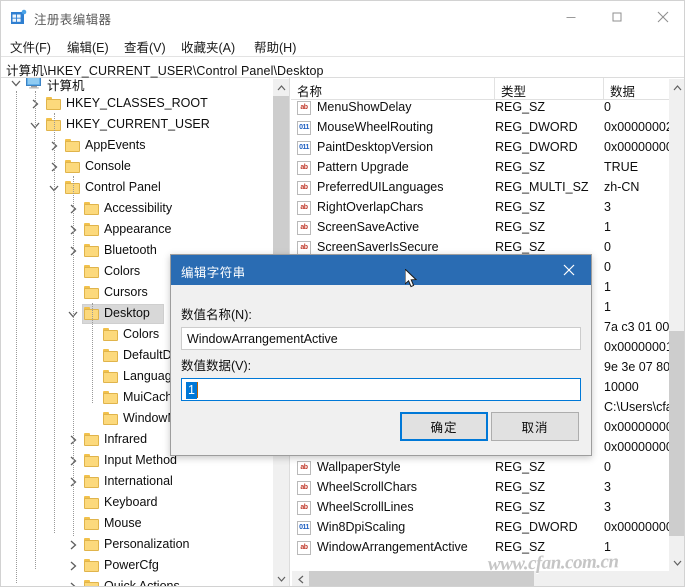  What do you see at coordinates (34, 83) in the screenshot?
I see `computer-icon` at bounding box center [34, 83].